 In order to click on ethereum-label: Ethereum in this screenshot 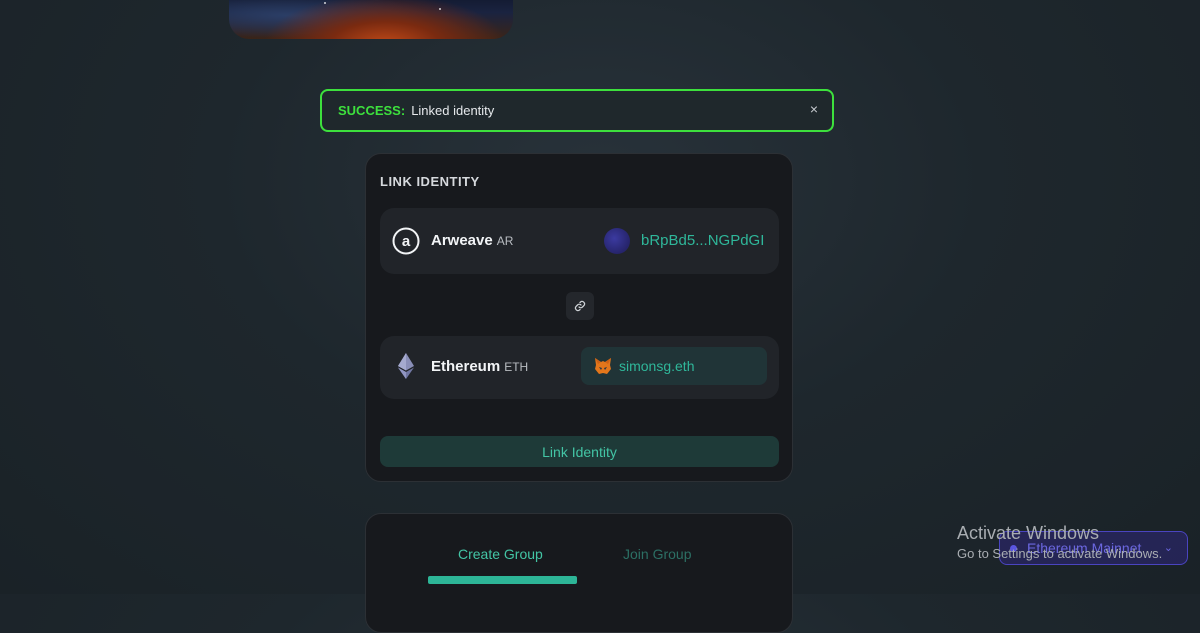, I will do `click(466, 366)`.